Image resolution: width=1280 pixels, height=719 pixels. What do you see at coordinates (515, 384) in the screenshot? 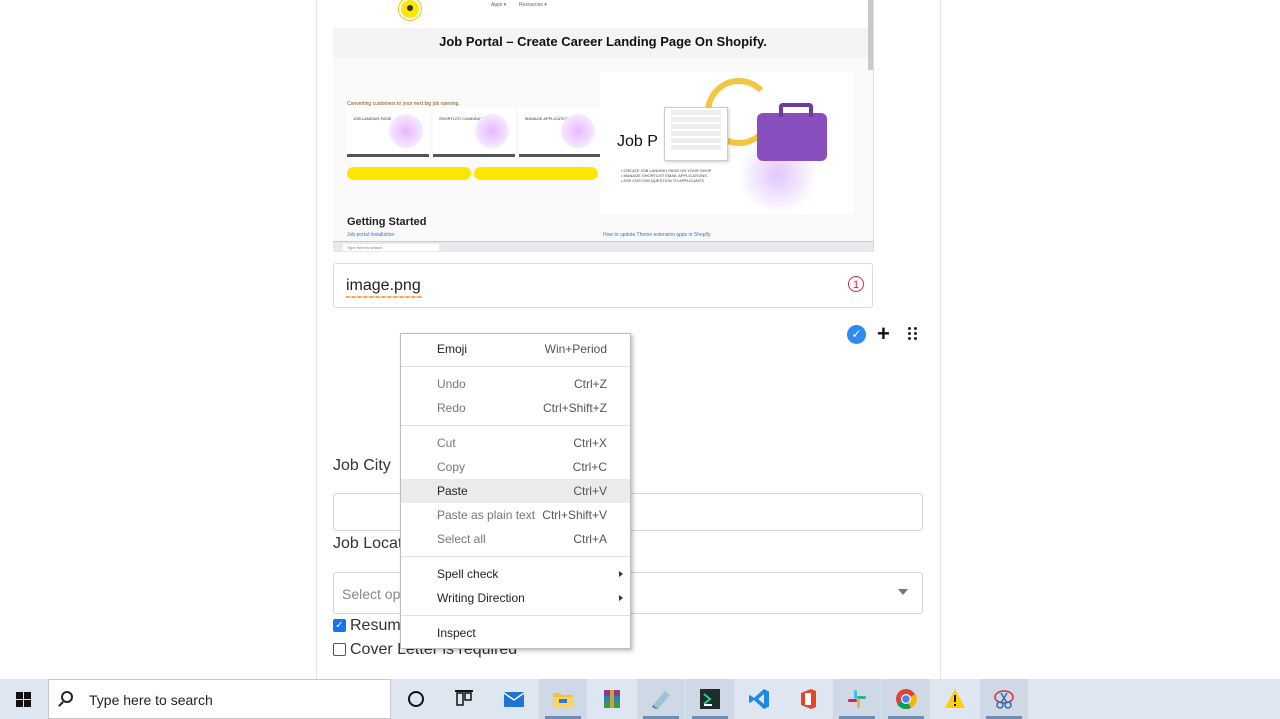
I see `menu-item-undo: Undo Ctrl+Z` at bounding box center [515, 384].